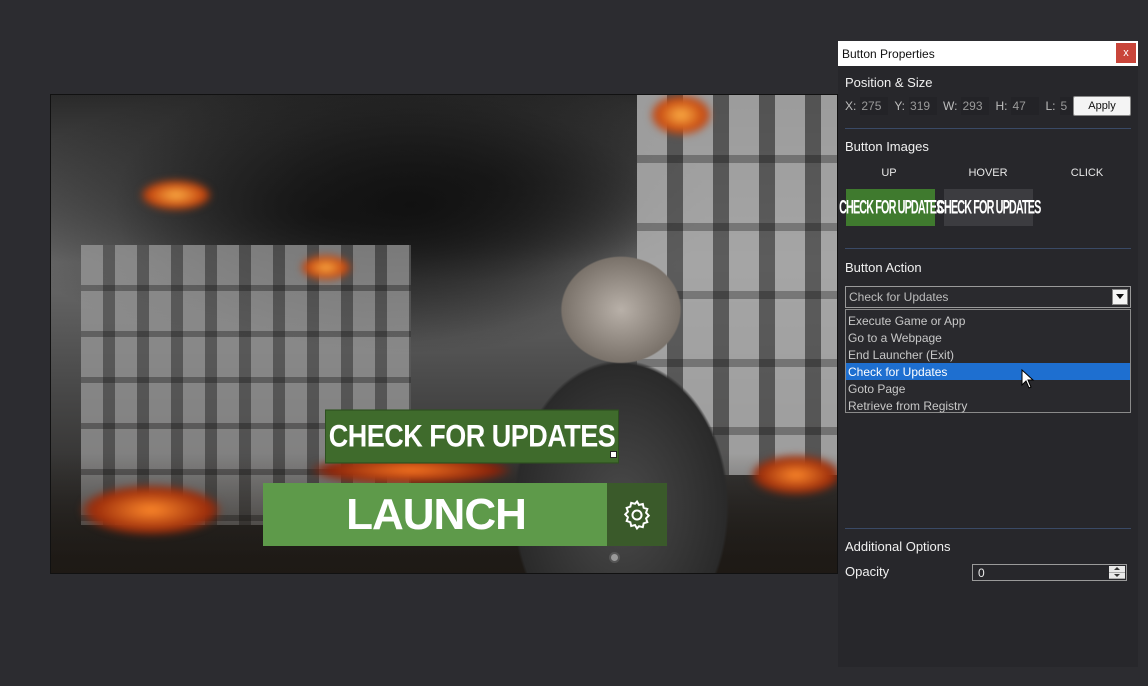 The height and width of the screenshot is (686, 1148). I want to click on check-for-updates-button: CHECK FOR UPDATES, so click(472, 436).